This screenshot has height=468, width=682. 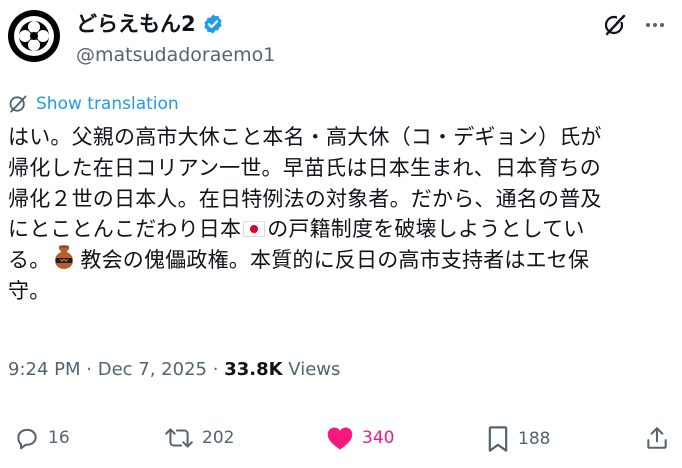 What do you see at coordinates (635, 25) in the screenshot?
I see `top-actions` at bounding box center [635, 25].